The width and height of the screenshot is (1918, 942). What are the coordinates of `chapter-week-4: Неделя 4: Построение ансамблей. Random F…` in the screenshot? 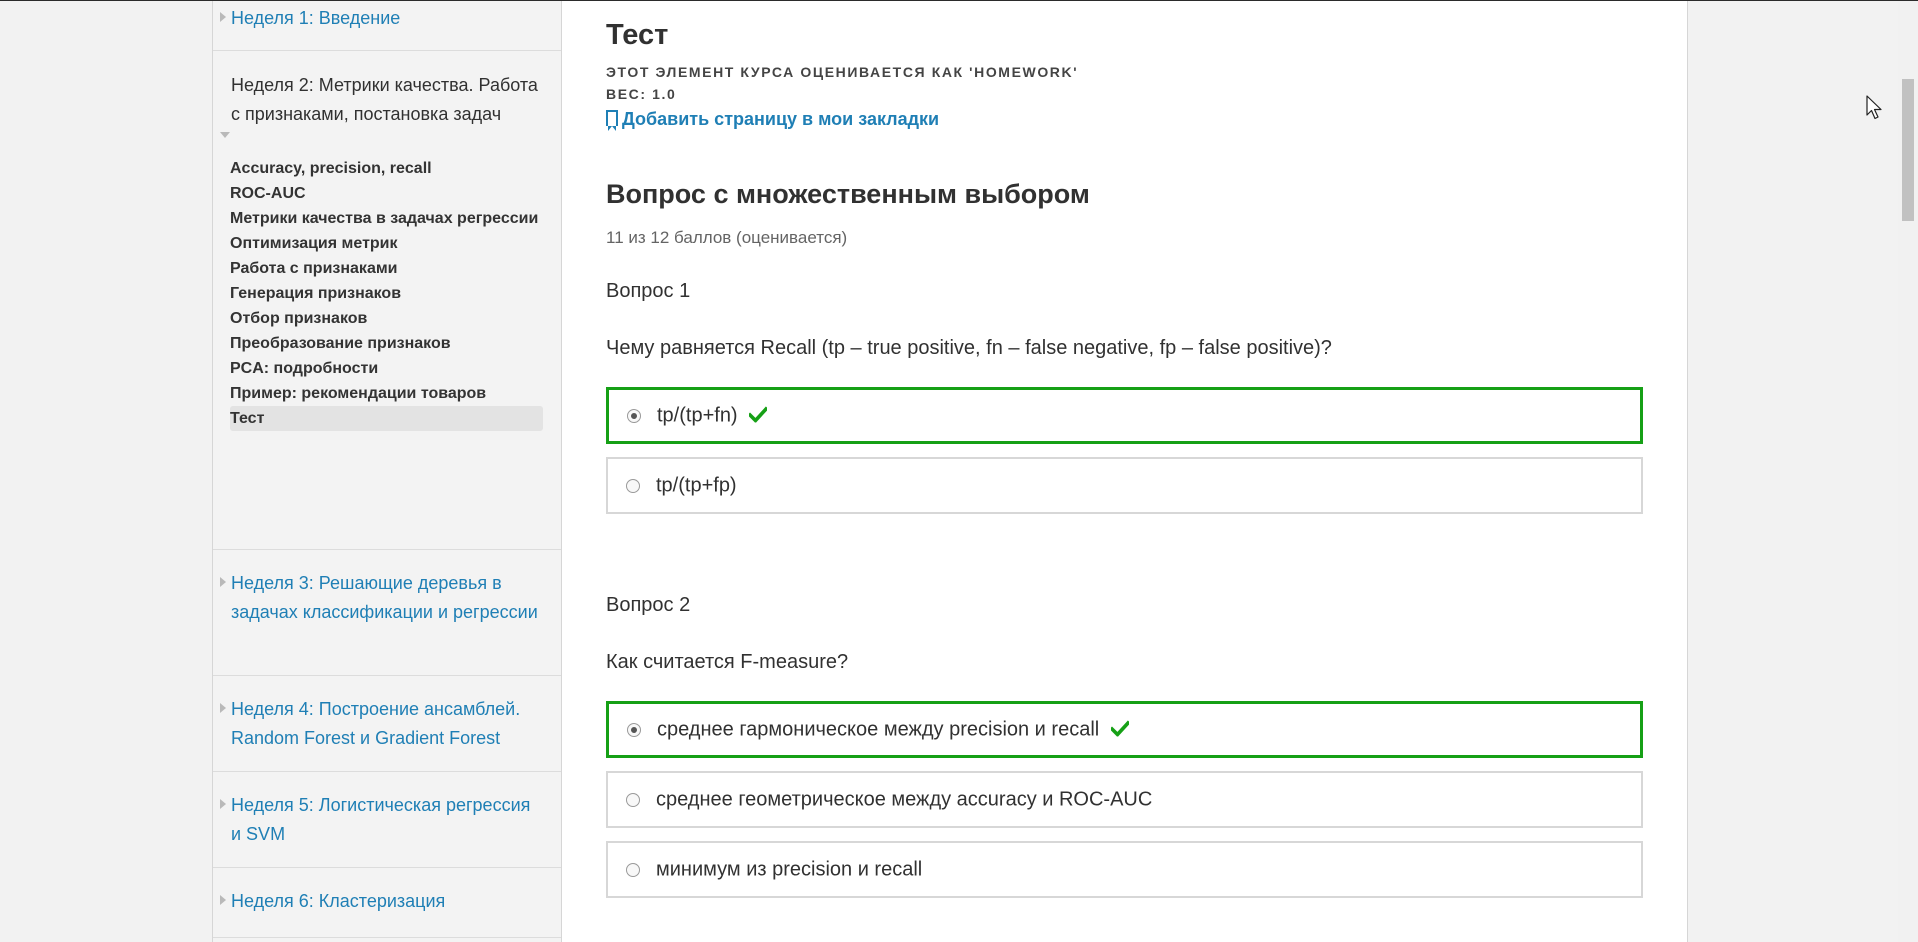 It's located at (387, 724).